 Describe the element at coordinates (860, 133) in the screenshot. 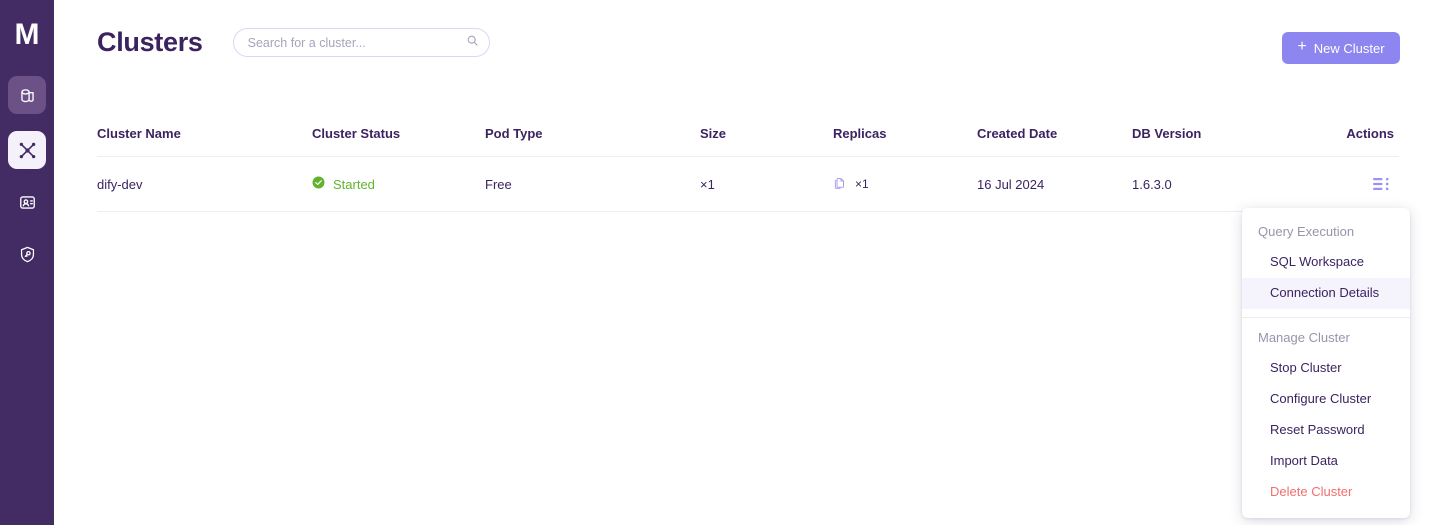

I see `column-header-replicas: Replicas` at that location.